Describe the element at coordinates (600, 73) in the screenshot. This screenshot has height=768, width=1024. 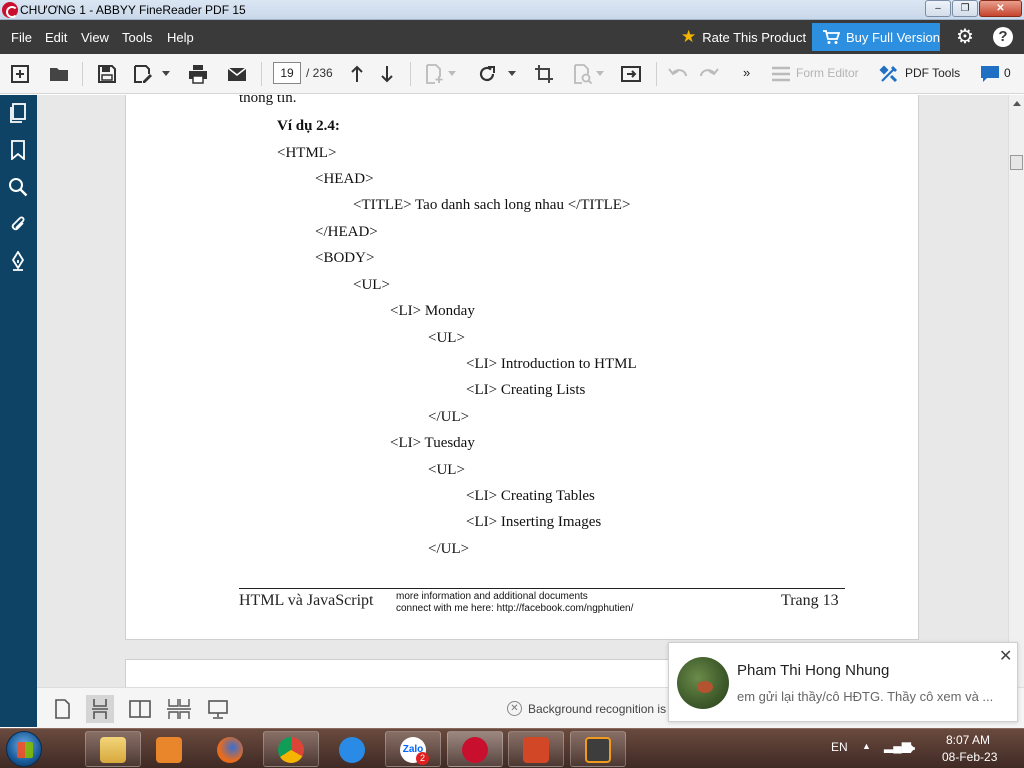
I see `recognize-dropdown-chevron-icon` at that location.